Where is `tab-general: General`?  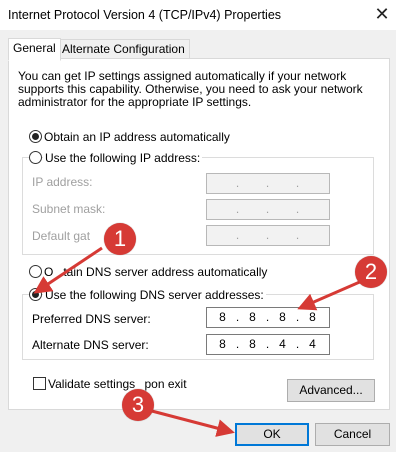
tab-general: General is located at coordinates (34, 49).